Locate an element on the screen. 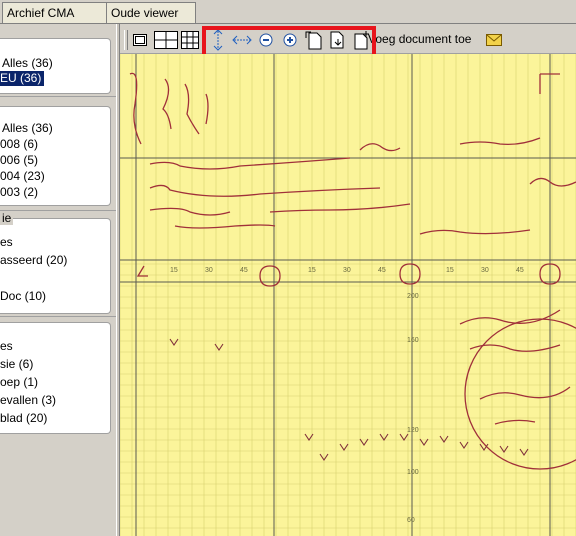  filter-item: sie (6) is located at coordinates (16, 364).